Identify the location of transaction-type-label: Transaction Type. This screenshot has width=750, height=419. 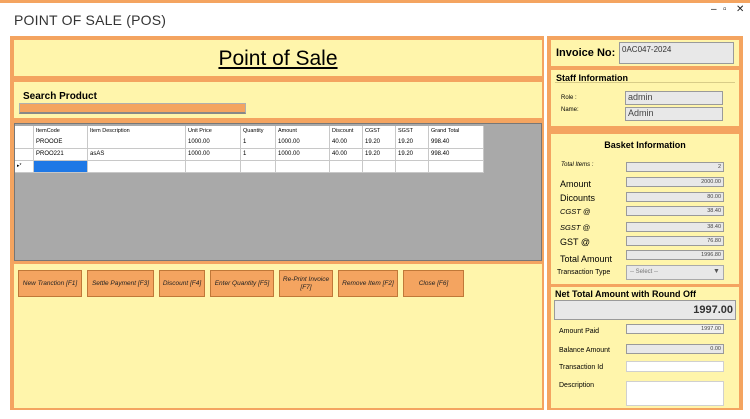
(584, 272).